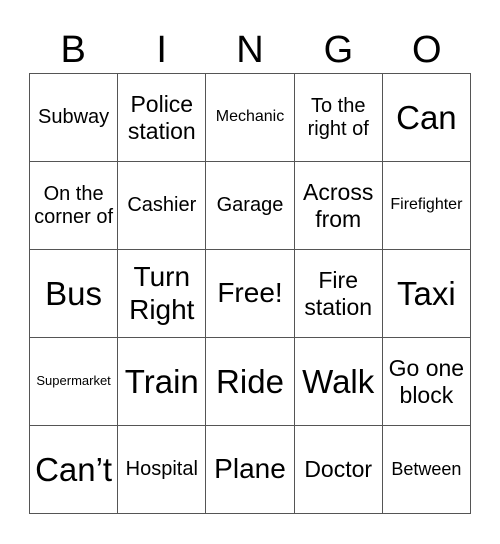 The image size is (500, 544). What do you see at coordinates (338, 382) in the screenshot?
I see `bingo-cell: Walk` at bounding box center [338, 382].